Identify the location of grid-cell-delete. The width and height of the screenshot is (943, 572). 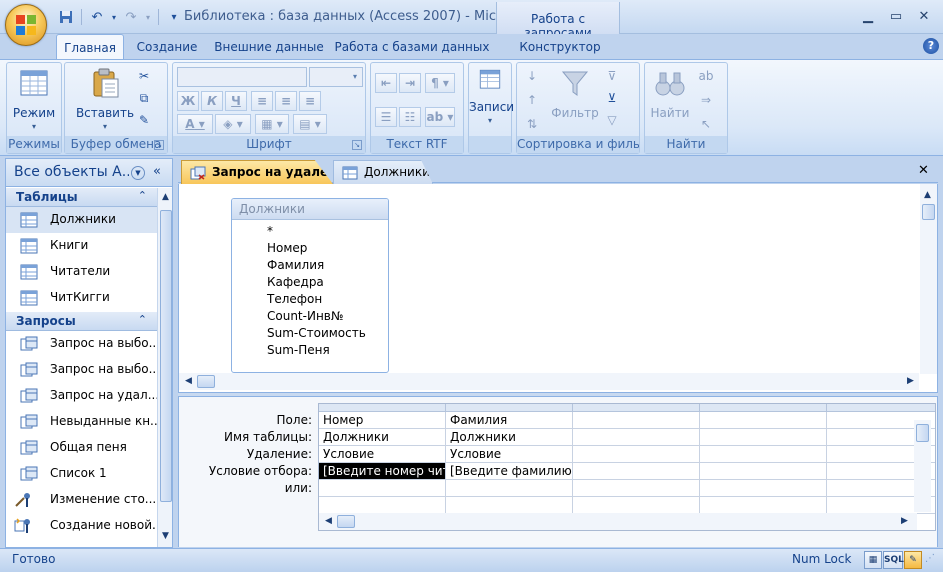
(763, 454).